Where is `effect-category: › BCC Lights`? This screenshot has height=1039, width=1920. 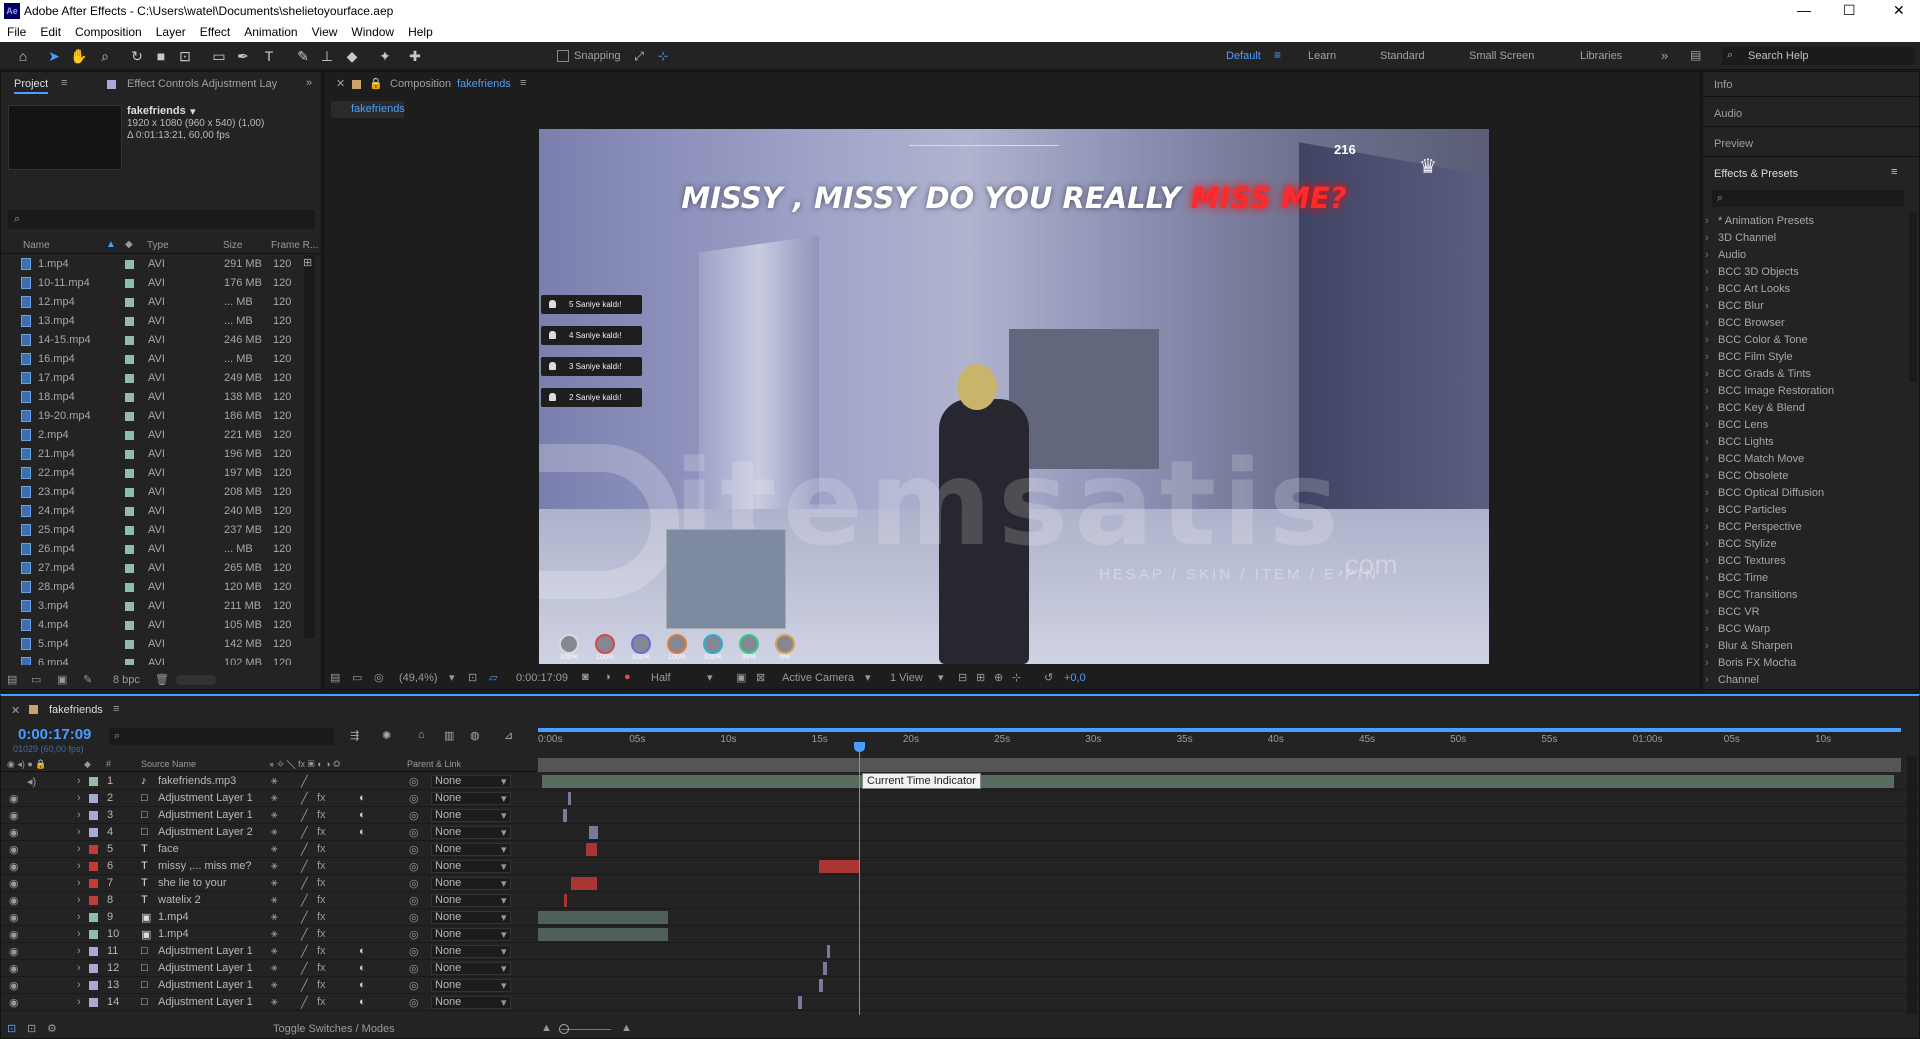 effect-category: › BCC Lights is located at coordinates (1800, 442).